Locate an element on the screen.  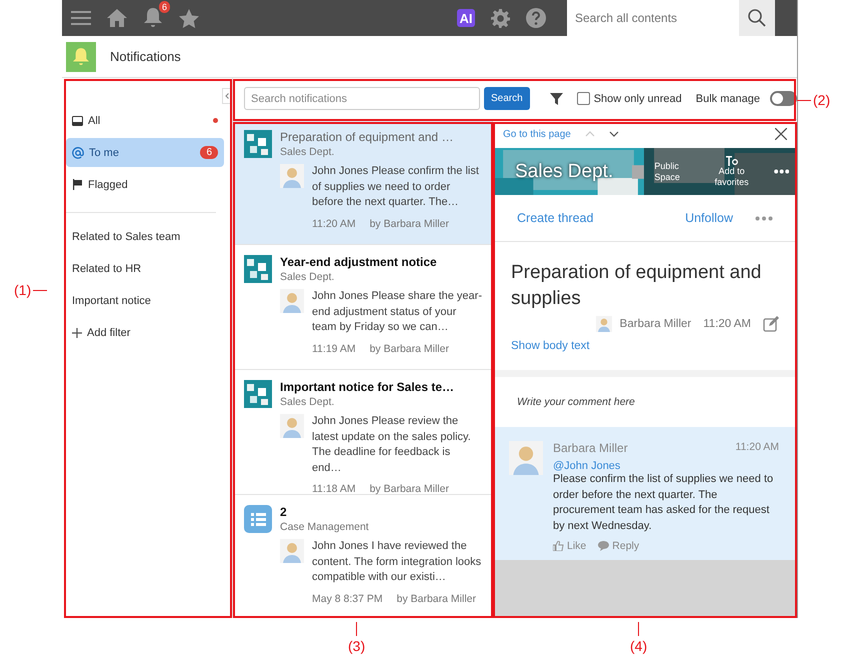
search-button: Search is located at coordinates (507, 98).